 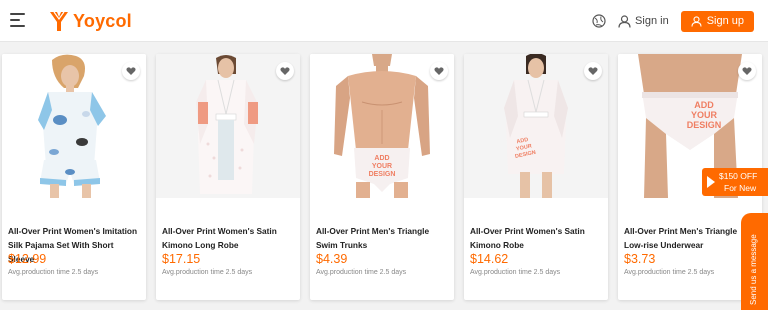 What do you see at coordinates (652, 21) in the screenshot?
I see `sign-in-label: Sign in` at bounding box center [652, 21].